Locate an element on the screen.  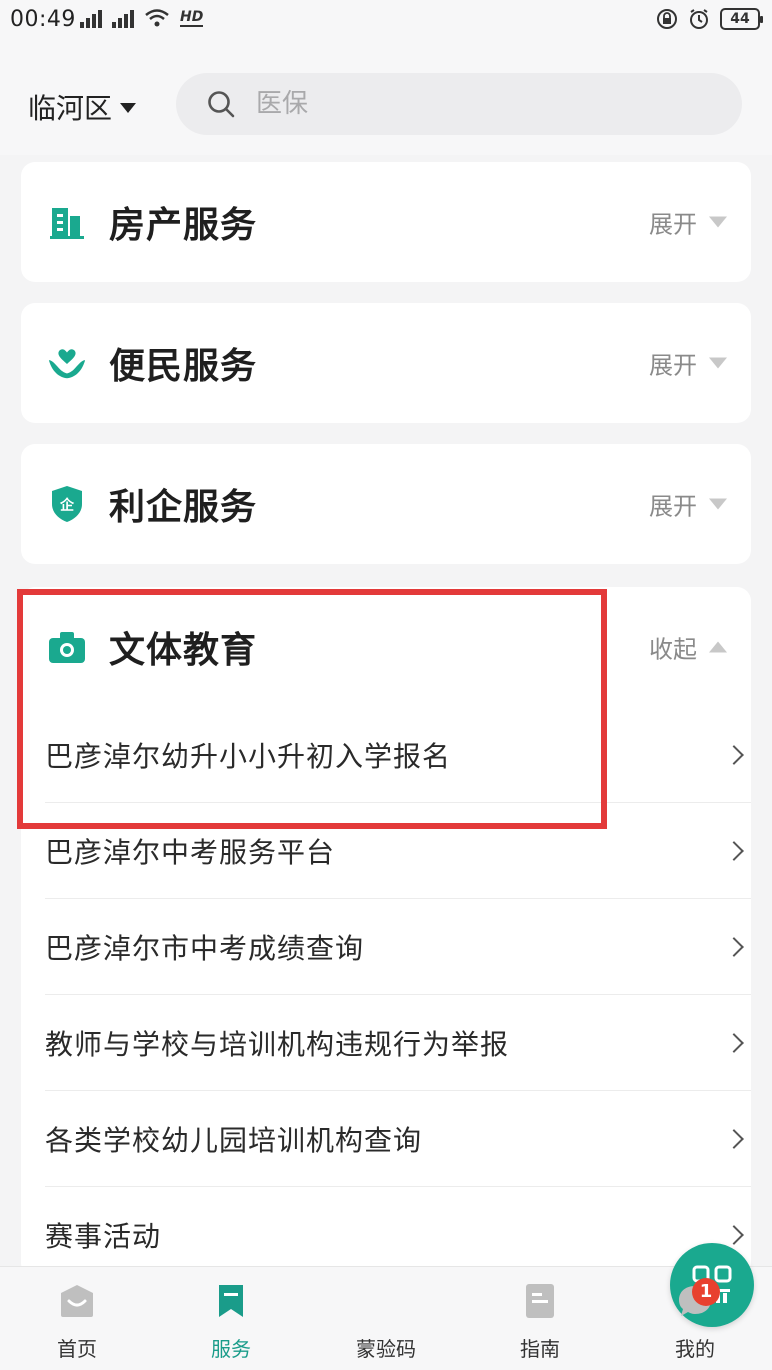
tab-label: 我的 is located at coordinates (695, 1349).